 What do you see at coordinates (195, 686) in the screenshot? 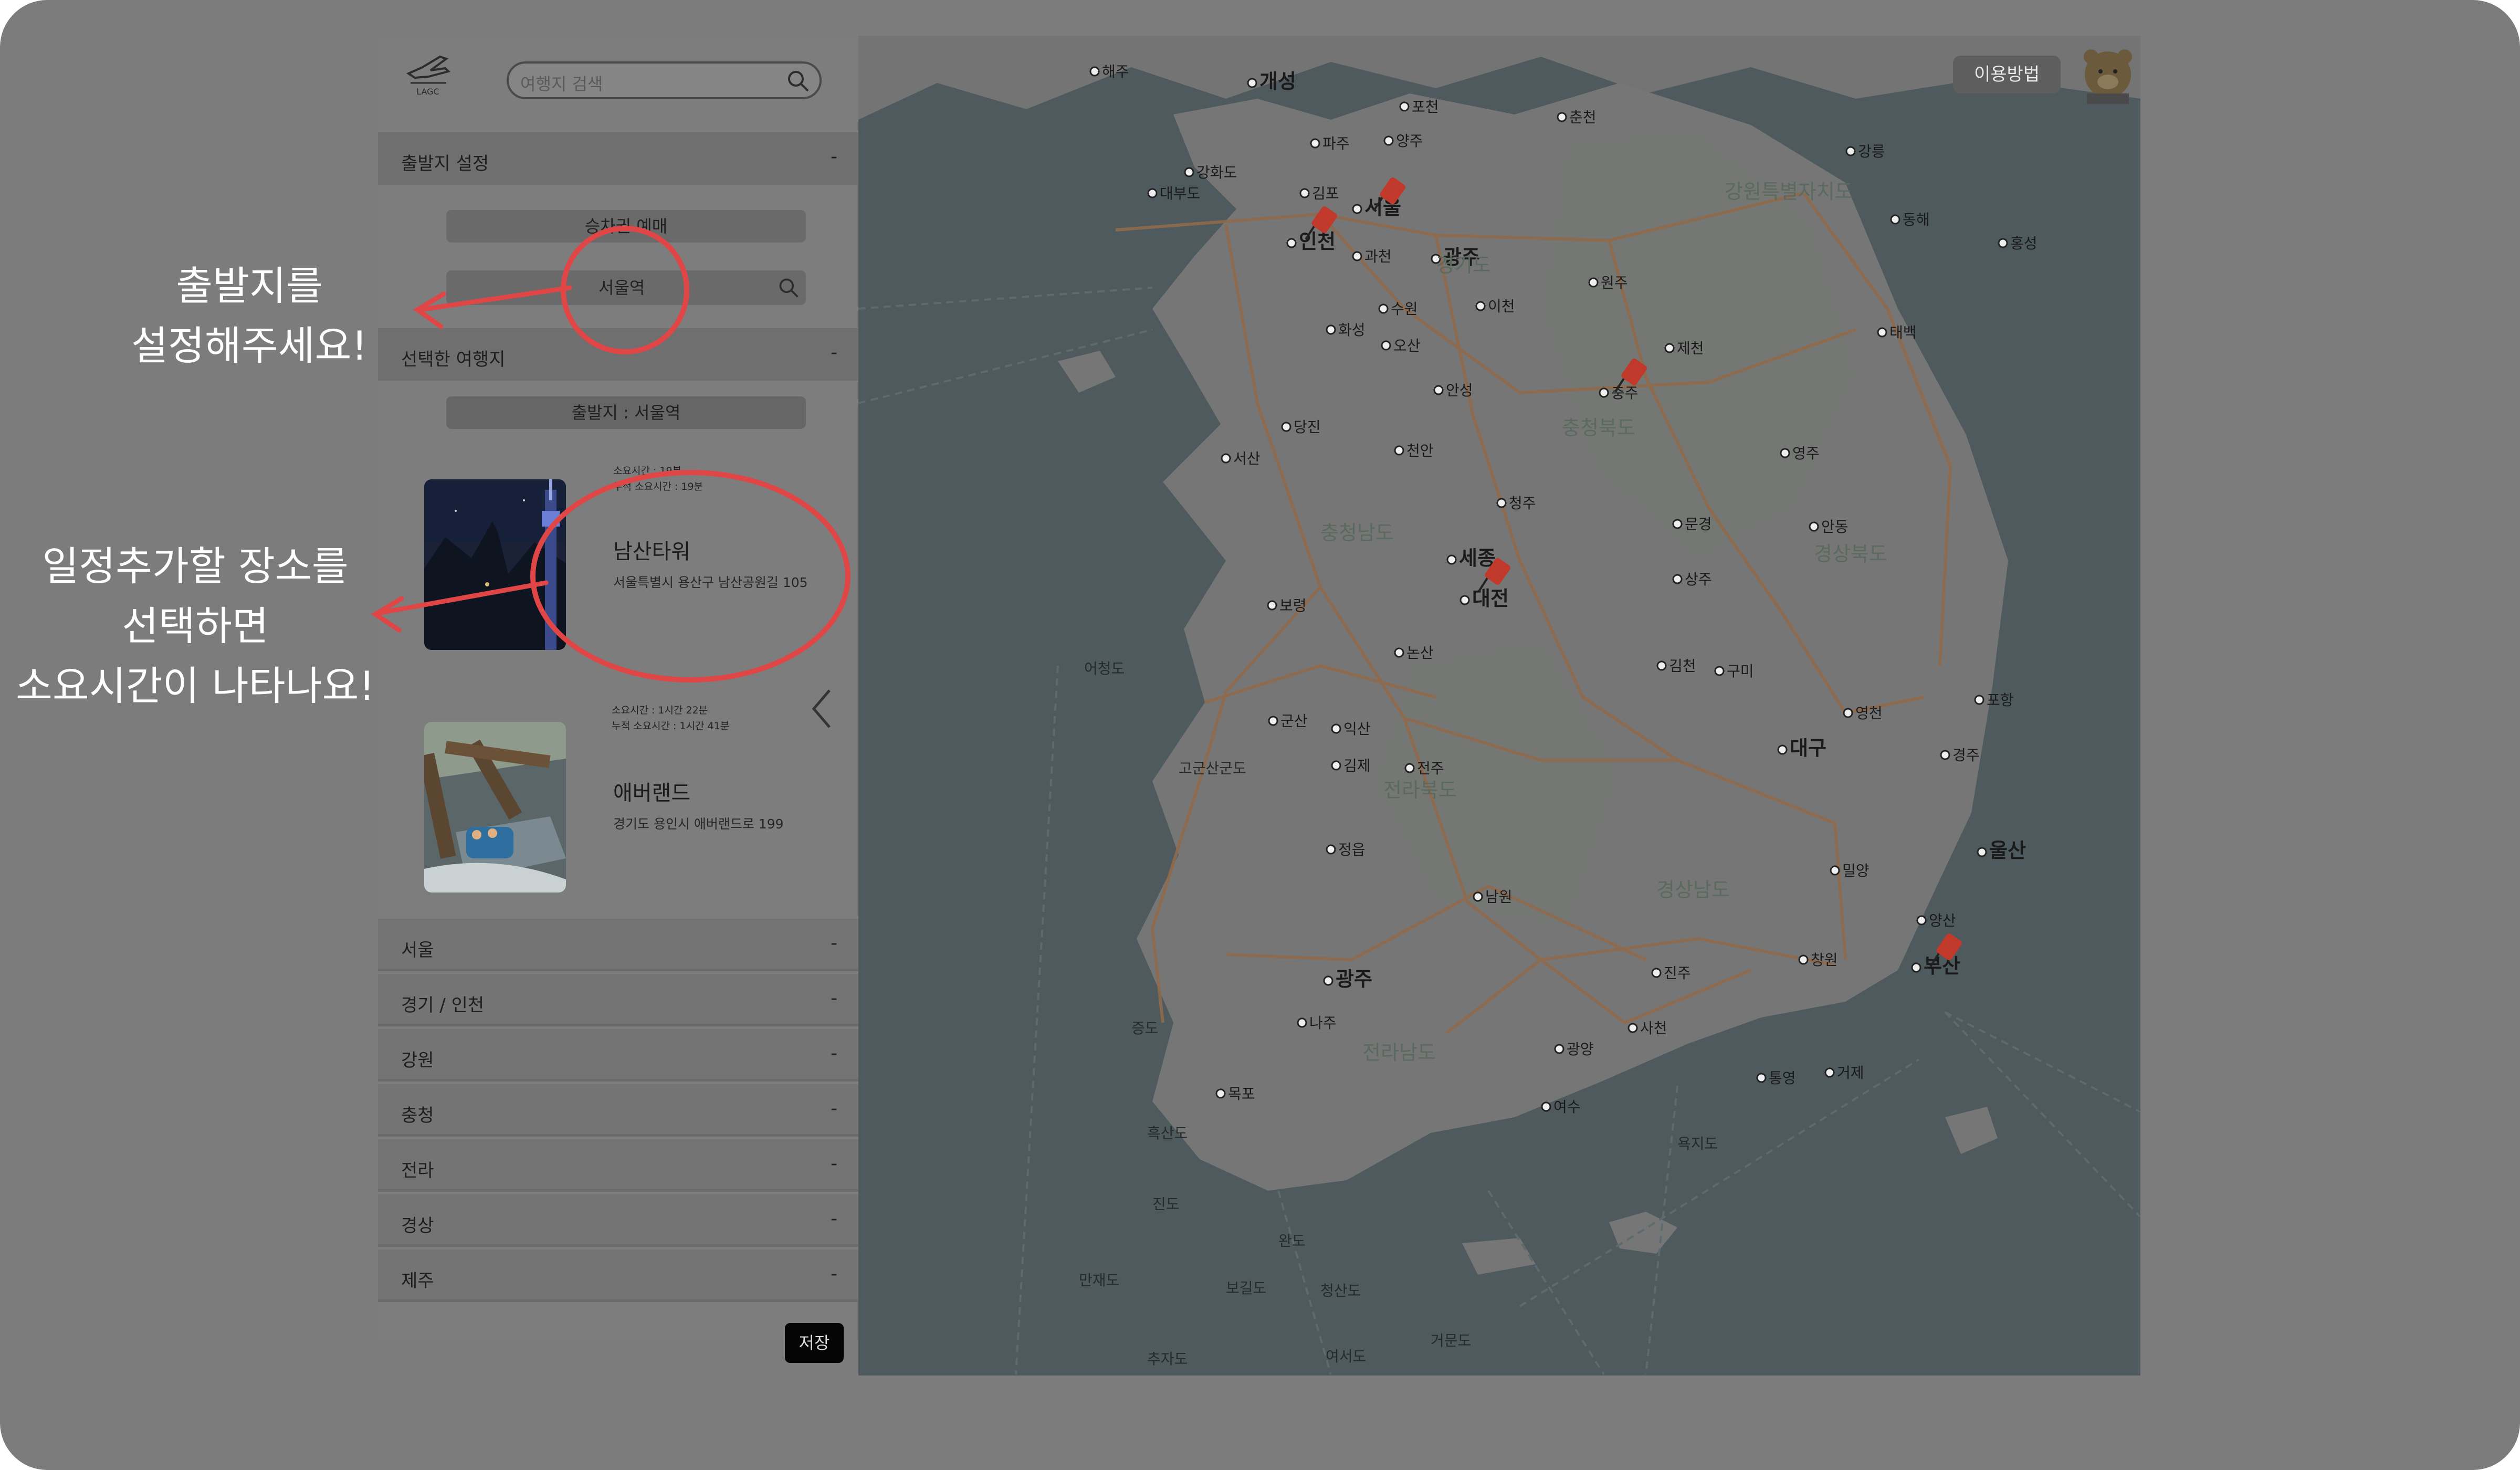
I see `place-hint-line-3: 소요시간이 나타나요!` at bounding box center [195, 686].